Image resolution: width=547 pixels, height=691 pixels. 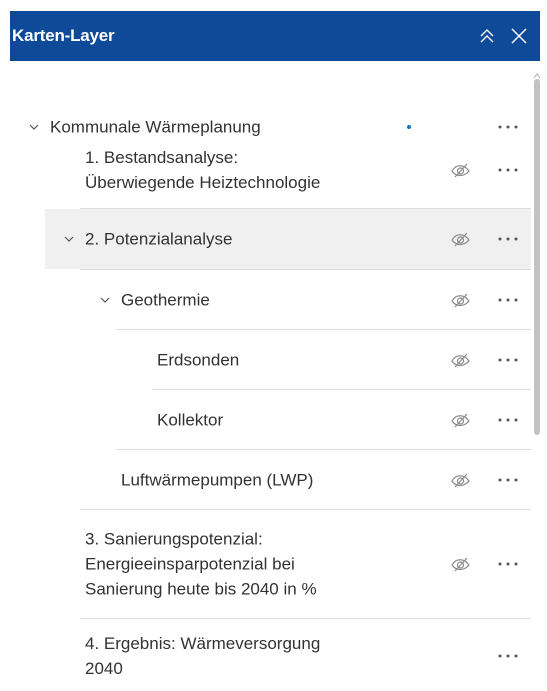 What do you see at coordinates (155, 127) in the screenshot?
I see `layer-label: Kommunale Wärmeplanung` at bounding box center [155, 127].